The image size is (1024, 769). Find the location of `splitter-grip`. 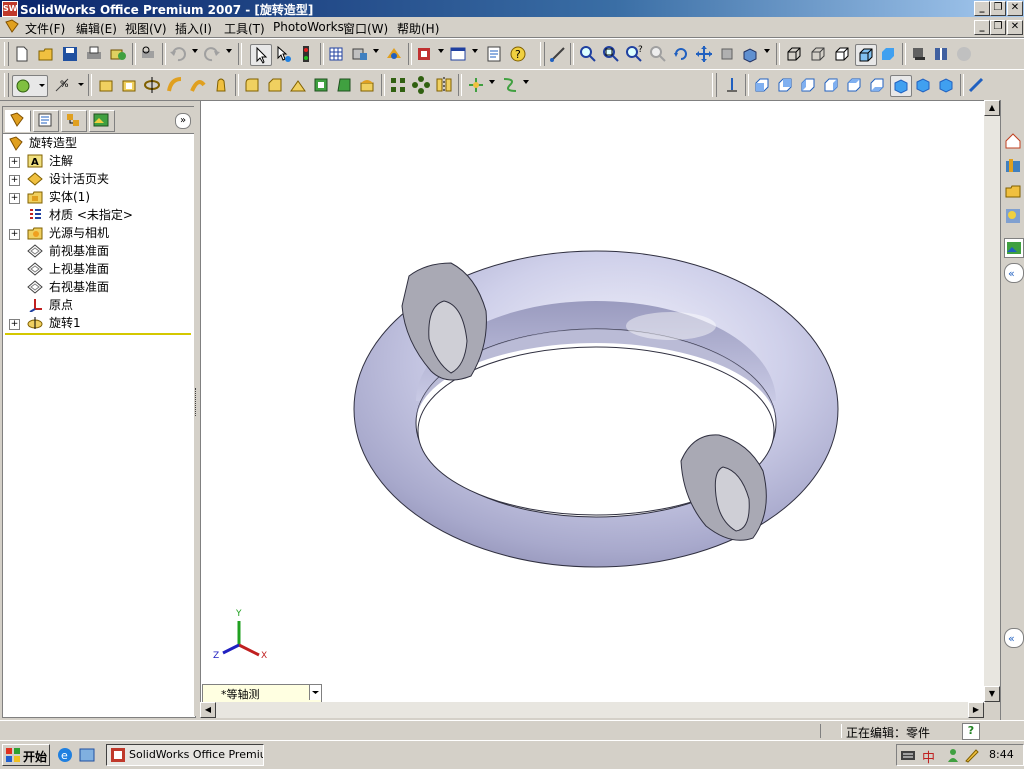

splitter-grip is located at coordinates (197, 402).